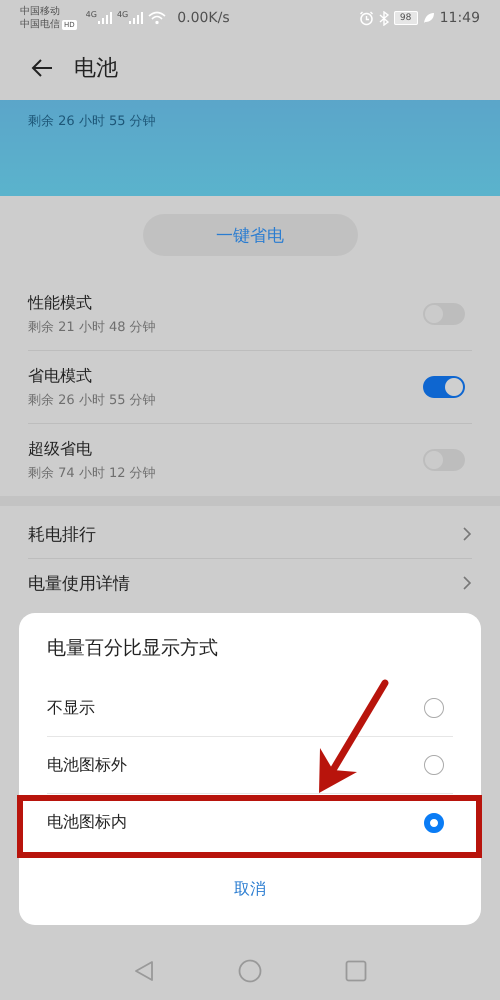 This screenshot has height=1000, width=500. What do you see at coordinates (60, 376) in the screenshot?
I see `mode-title: 省电模式` at bounding box center [60, 376].